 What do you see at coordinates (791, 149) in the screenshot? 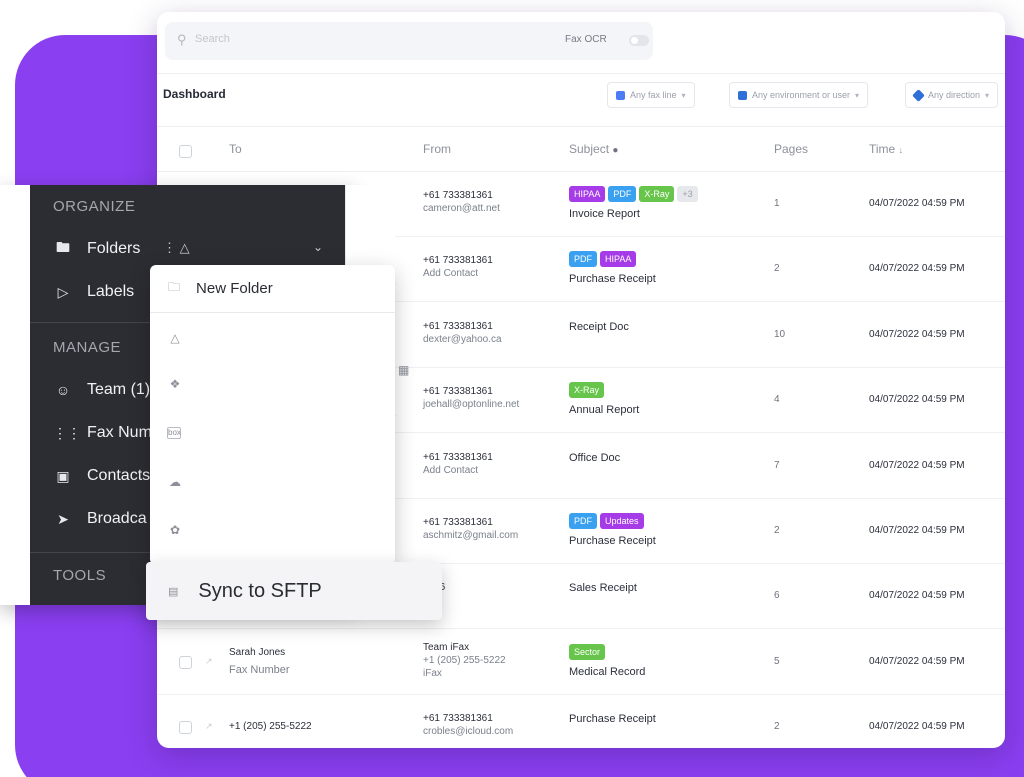
I see `column-pages: Pages` at bounding box center [791, 149].